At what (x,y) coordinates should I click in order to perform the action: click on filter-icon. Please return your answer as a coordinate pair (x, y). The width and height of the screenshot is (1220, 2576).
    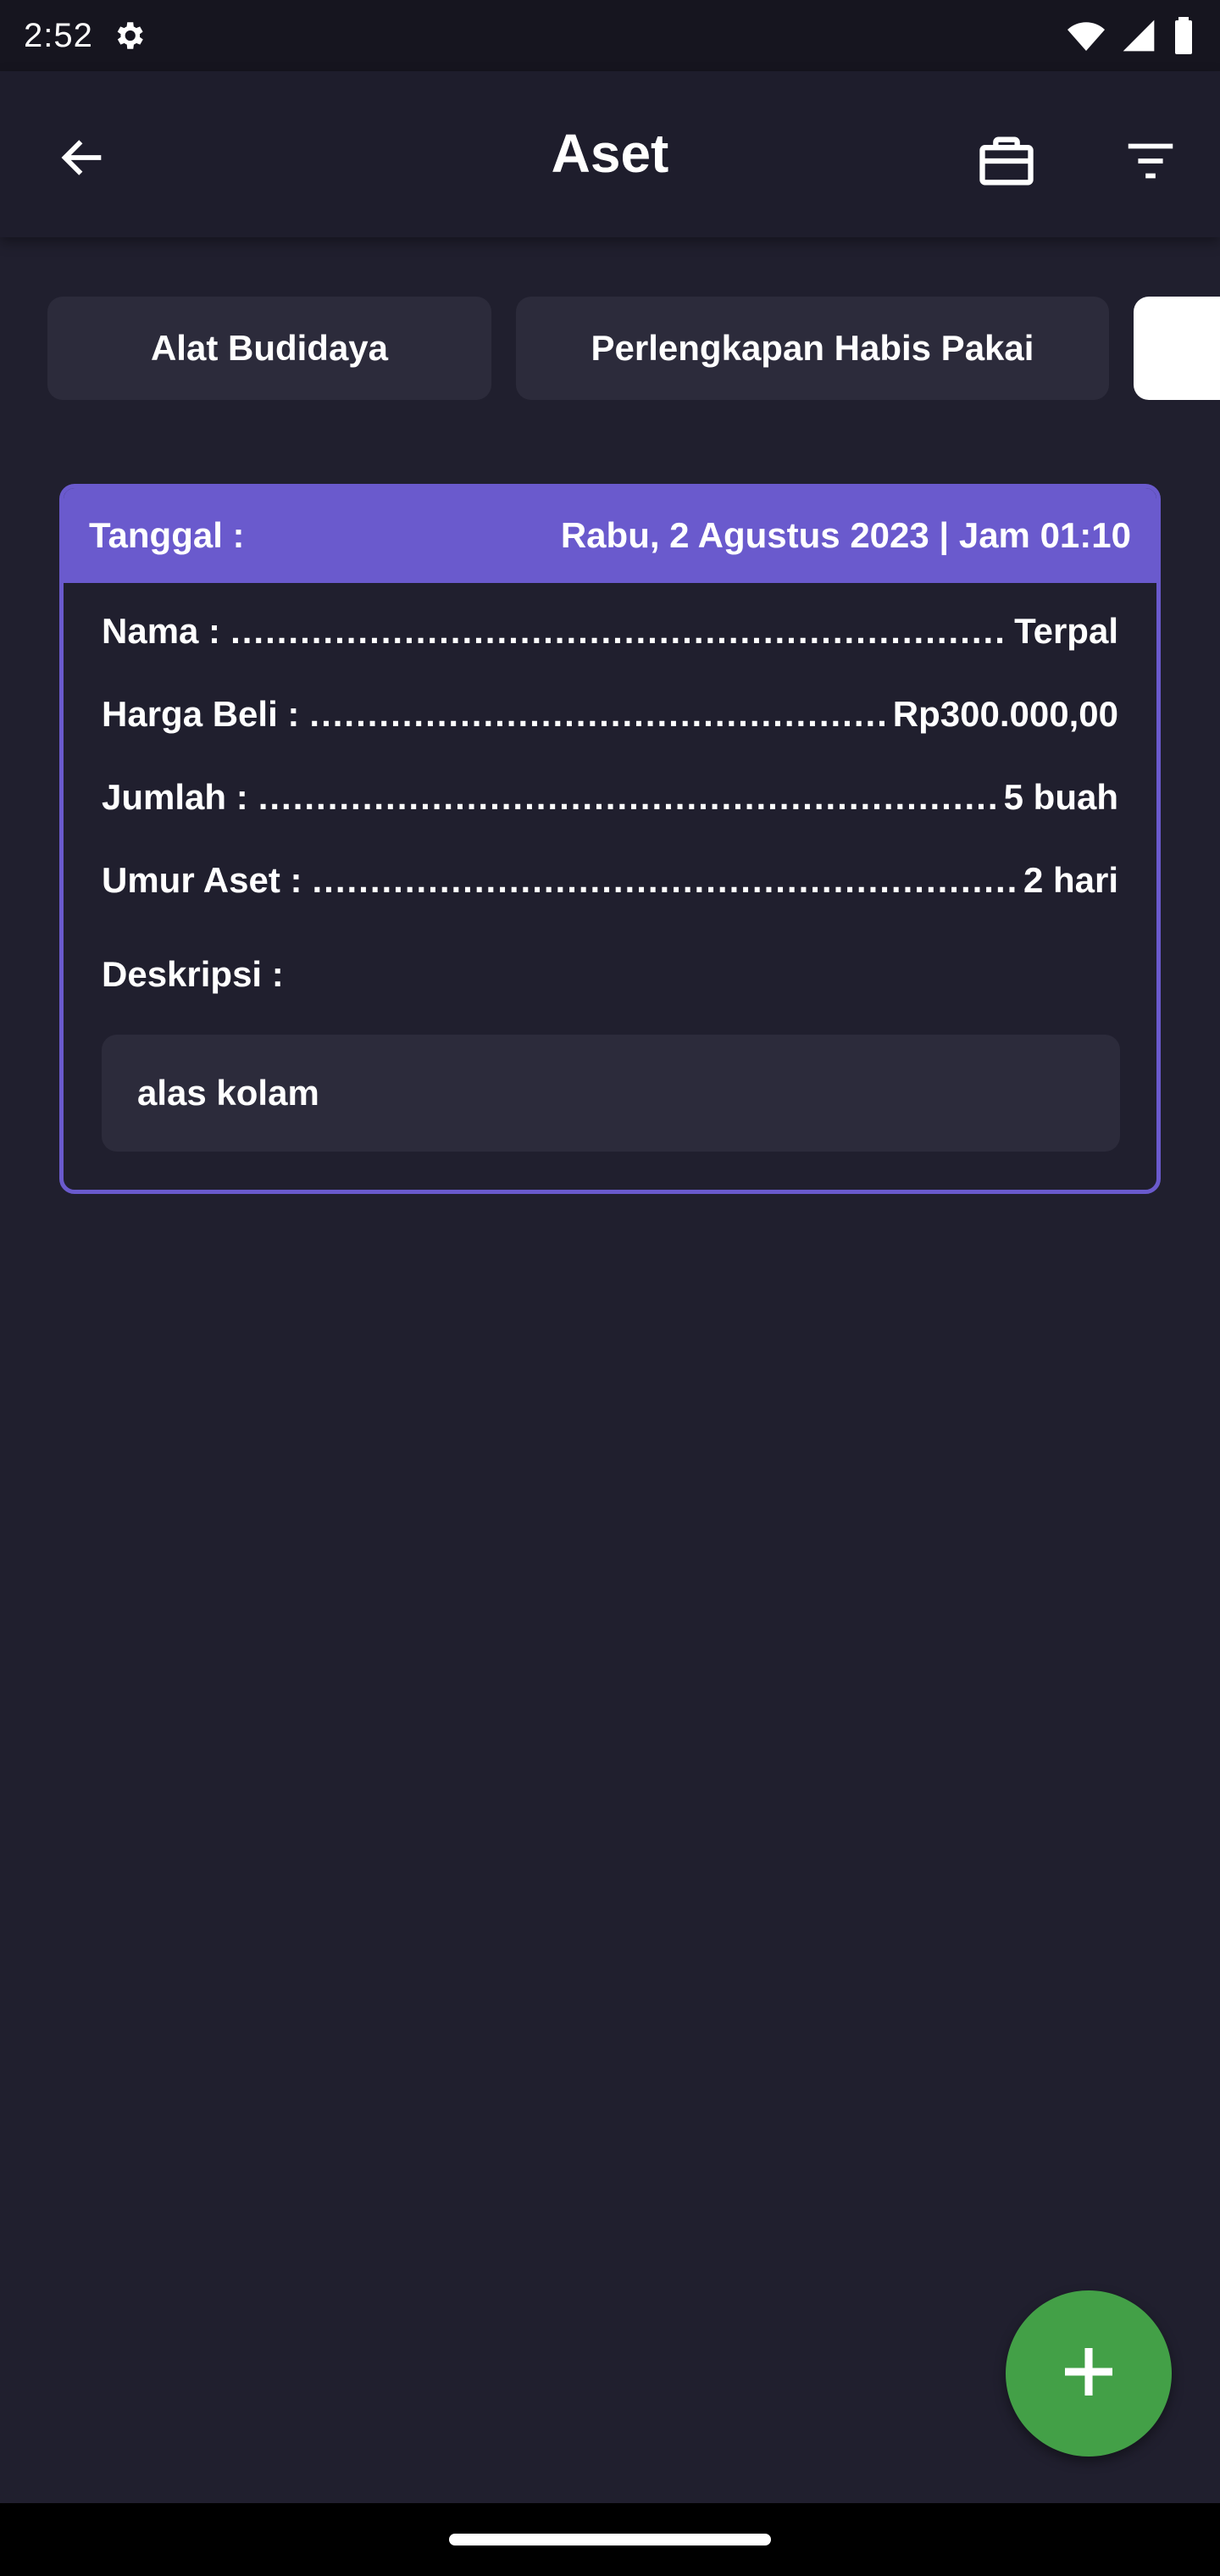
    Looking at the image, I should click on (1150, 163).